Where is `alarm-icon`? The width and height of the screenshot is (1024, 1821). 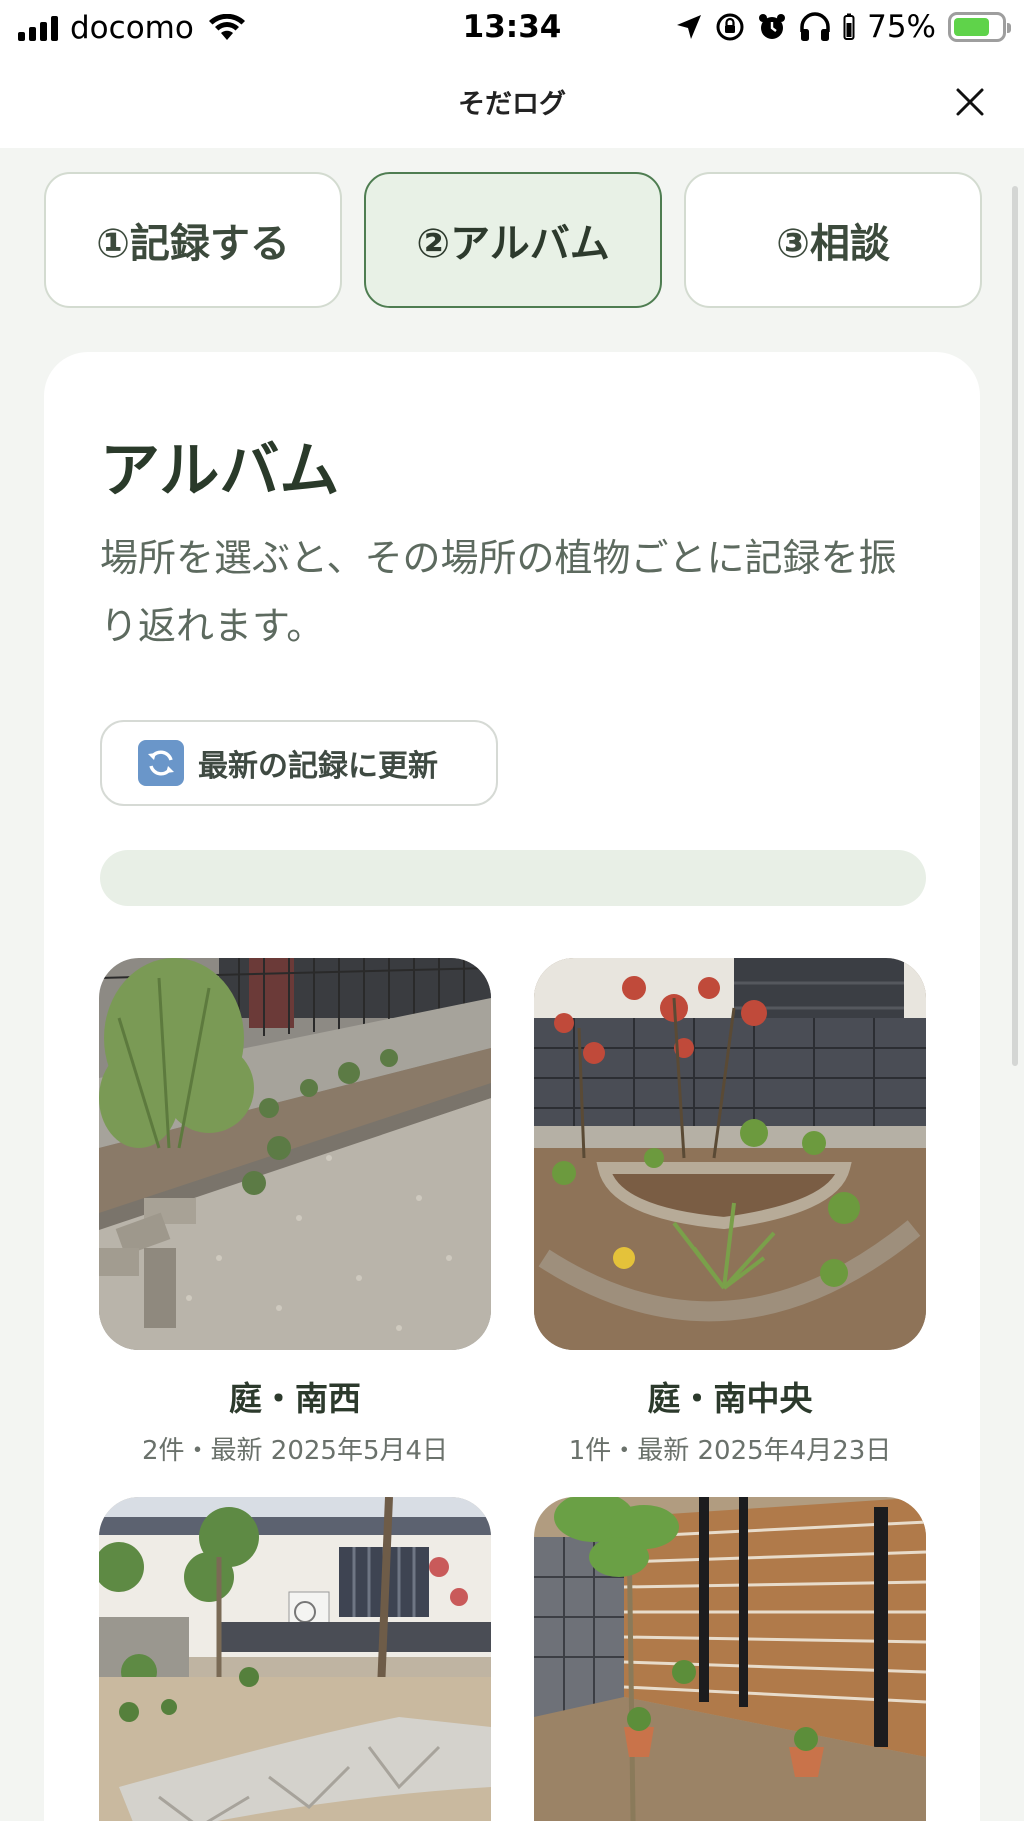 alarm-icon is located at coordinates (772, 26).